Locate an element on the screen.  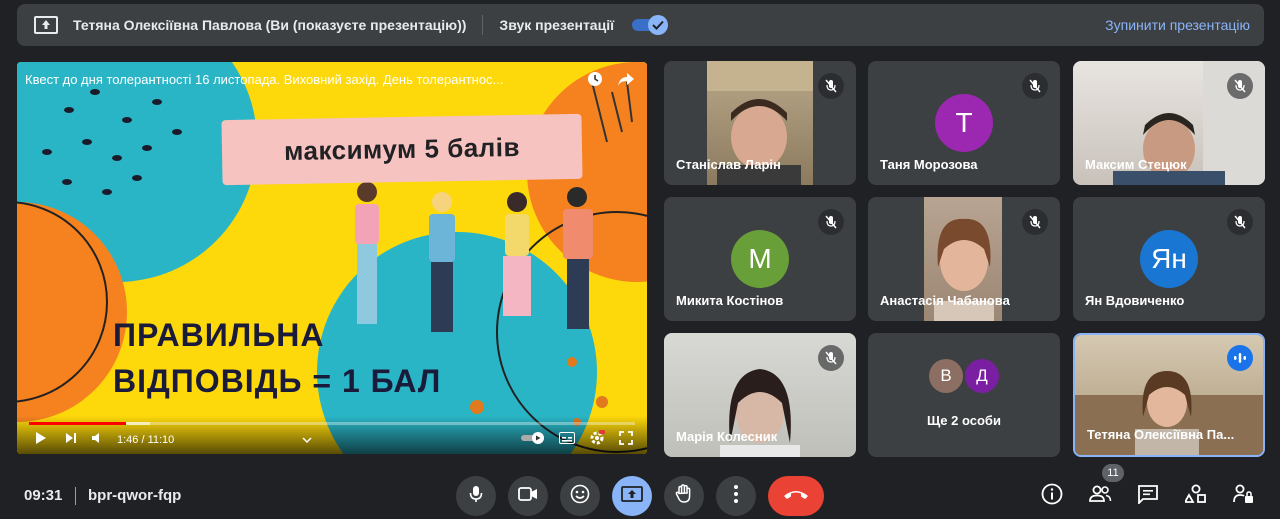
participant-tile: Максим Стецюк is located at coordinates (1169, 123).